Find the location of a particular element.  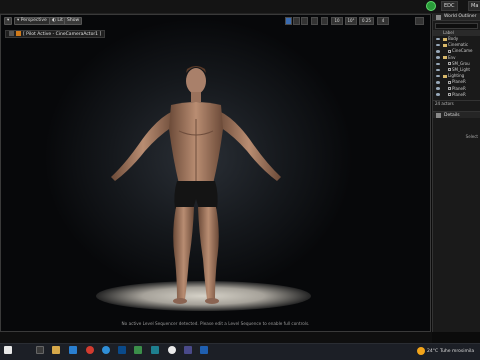

outliner-row-label: CineCame is located at coordinates (462, 51).